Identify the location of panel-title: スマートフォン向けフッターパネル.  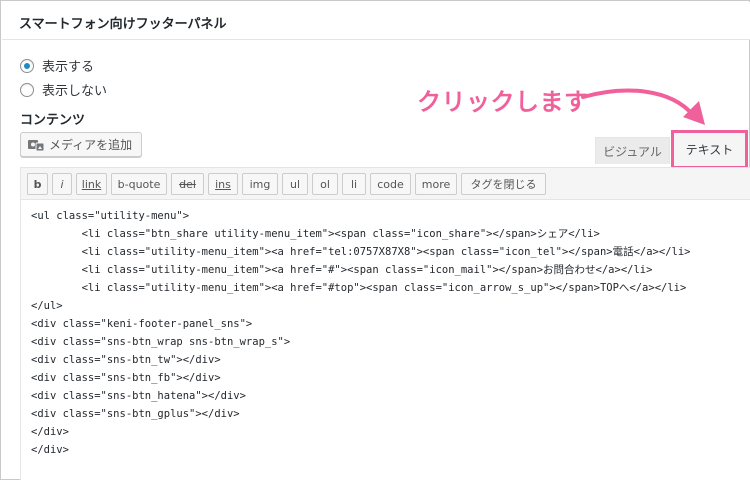
(123, 24).